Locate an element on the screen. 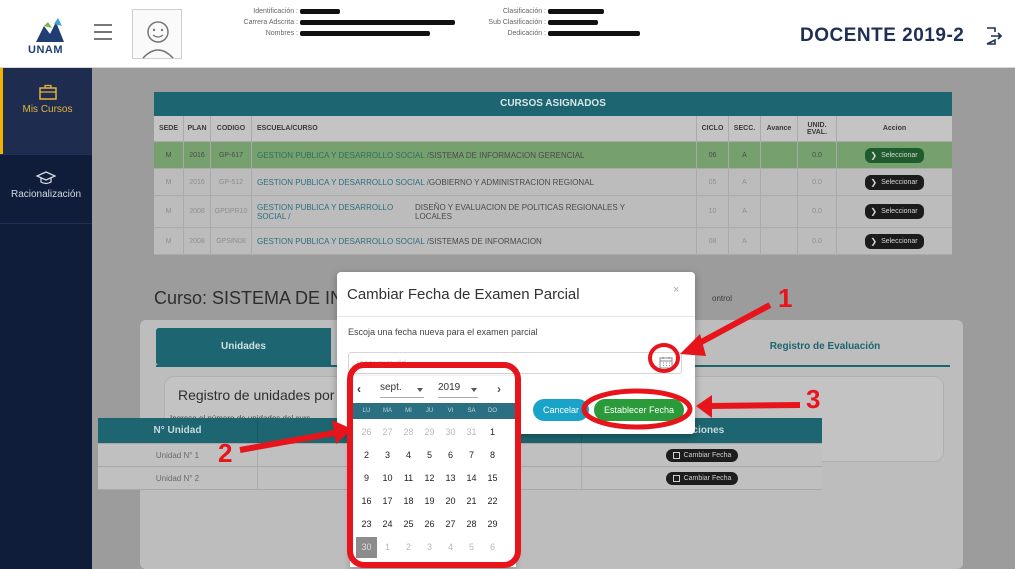  column-header: SECC. is located at coordinates (745, 128).